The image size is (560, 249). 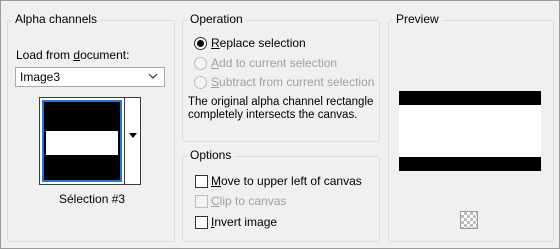 I want to click on move-to-upper-left-label: Move to upper left of canvas, so click(x=286, y=181).